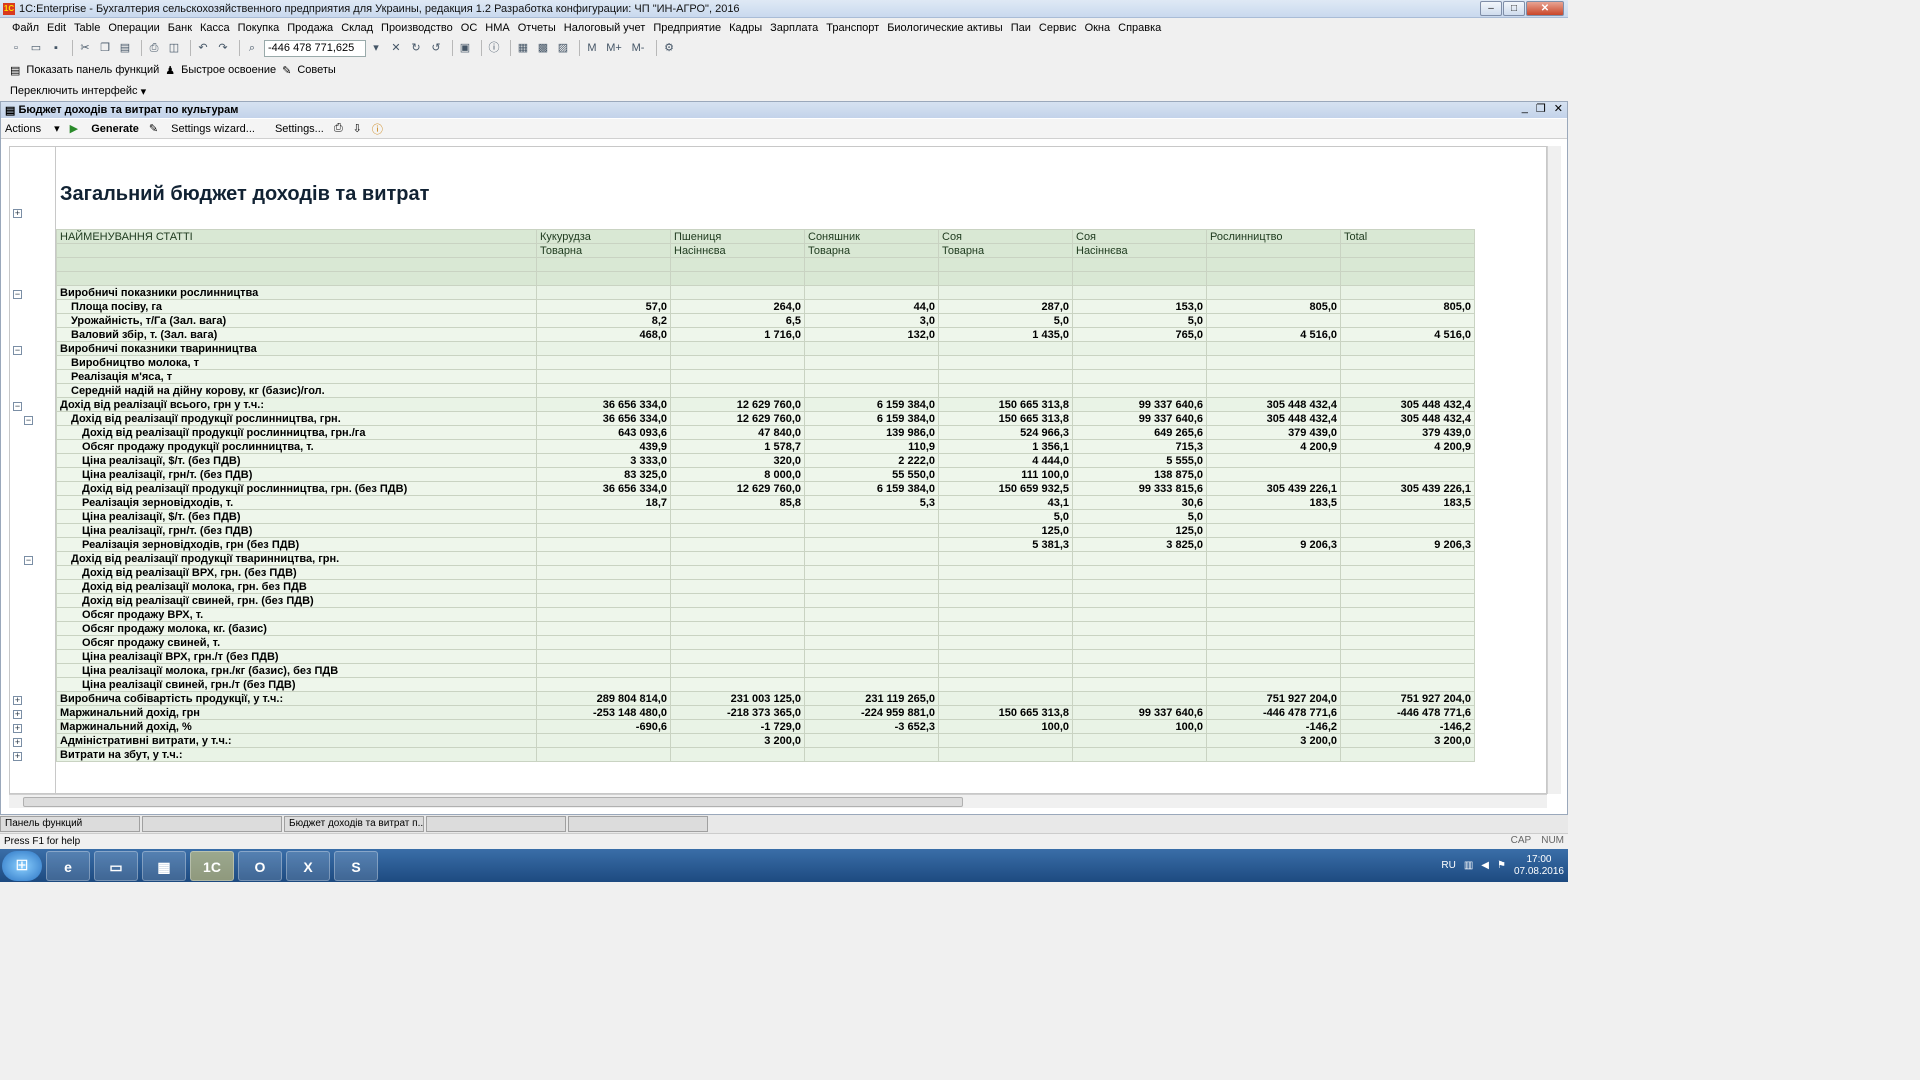 The height and width of the screenshot is (1080, 1920). Describe the element at coordinates (537, 28) in the screenshot. I see `menu-item: Отчеты` at that location.